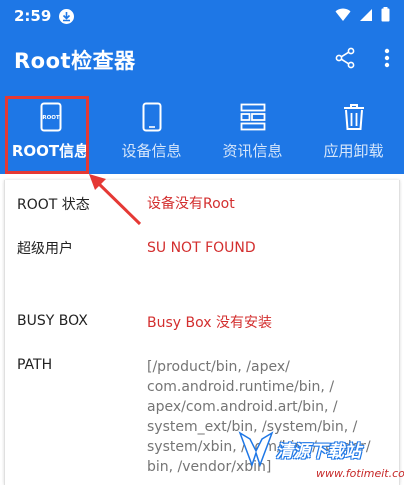 This screenshot has height=485, width=404. Describe the element at coordinates (256, 449) in the screenshot. I see `watermark-logo-icon` at that location.